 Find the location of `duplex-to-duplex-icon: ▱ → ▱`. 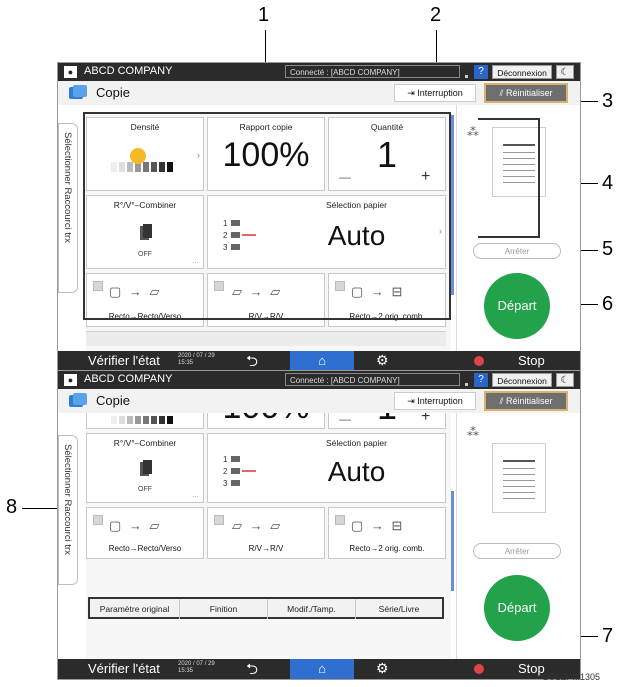

duplex-to-duplex-icon: ▱ → ▱ is located at coordinates (257, 291).